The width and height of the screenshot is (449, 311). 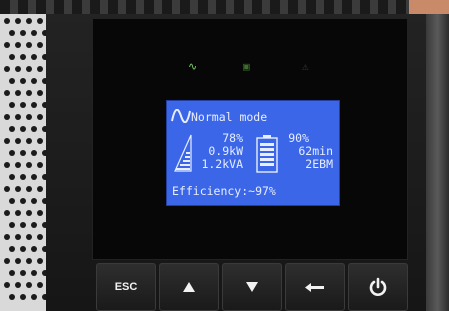 I want to click on mode-line: Normal mode, so click(x=219, y=116).